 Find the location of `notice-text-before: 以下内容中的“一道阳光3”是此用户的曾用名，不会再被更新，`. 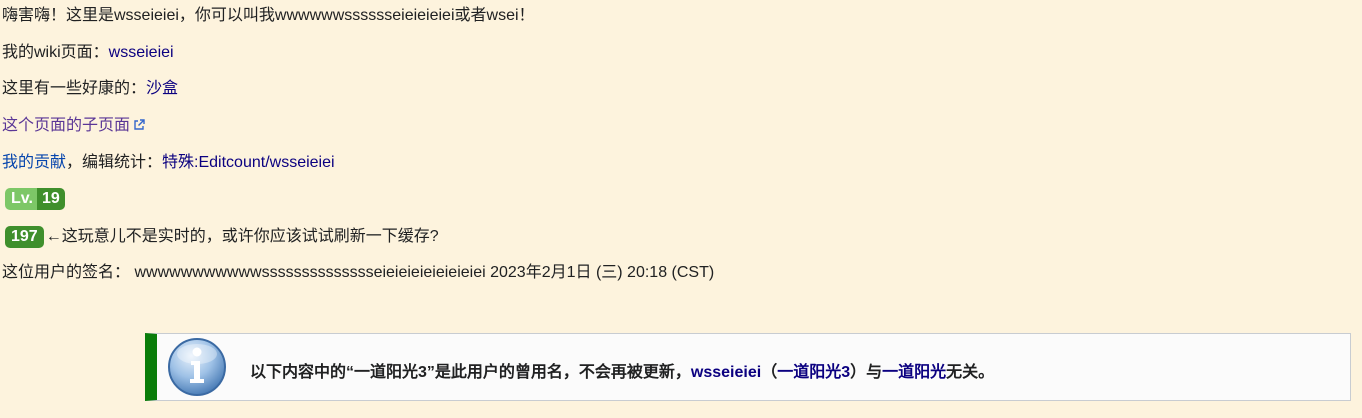

notice-text-before: 以下内容中的“一道阳光3”是此用户的曾用名，不会再被更新， is located at coordinates (470, 372).